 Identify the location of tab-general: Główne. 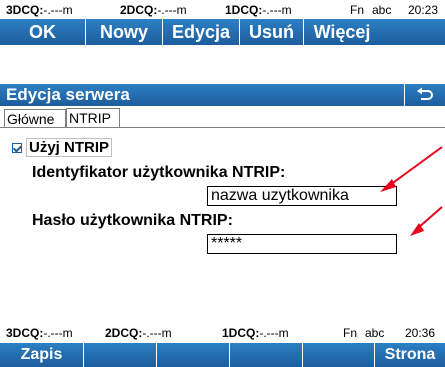
(35, 118).